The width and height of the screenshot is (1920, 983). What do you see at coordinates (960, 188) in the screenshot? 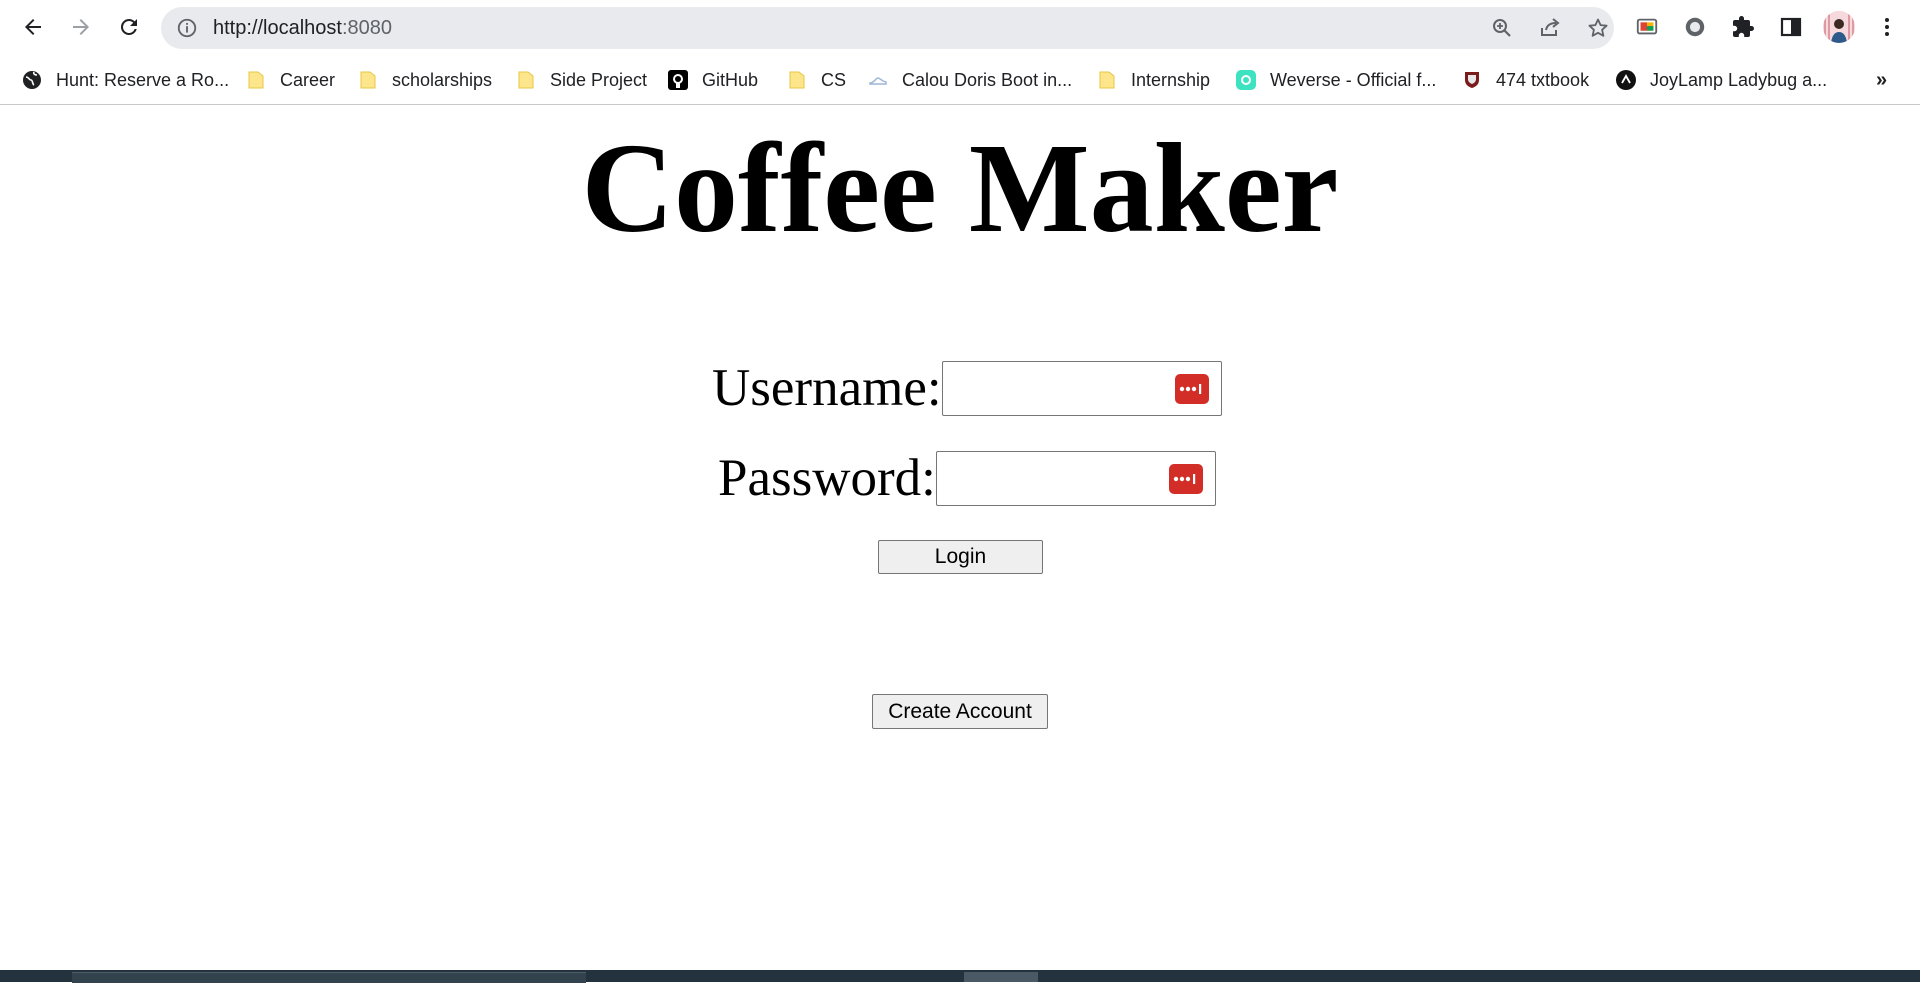
I see `page-title: Coffee Maker` at bounding box center [960, 188].